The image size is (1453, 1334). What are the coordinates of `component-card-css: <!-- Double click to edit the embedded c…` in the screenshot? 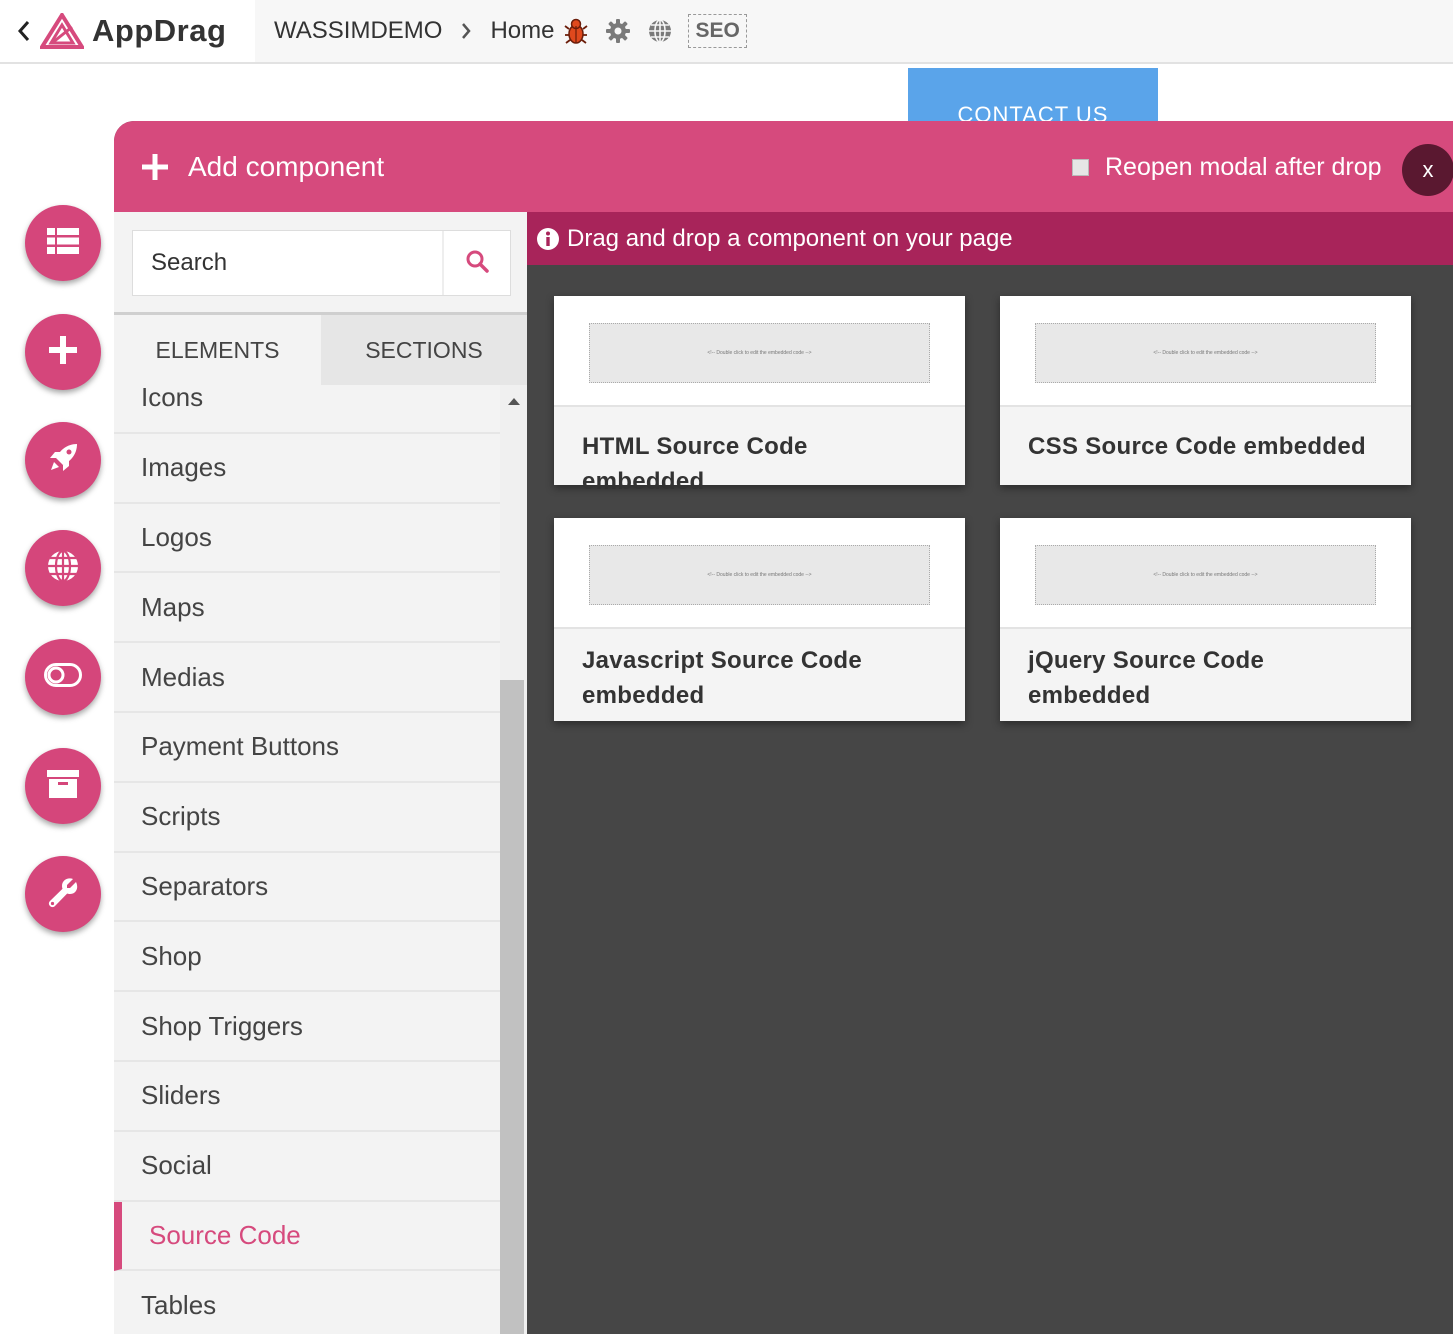 It's located at (1205, 390).